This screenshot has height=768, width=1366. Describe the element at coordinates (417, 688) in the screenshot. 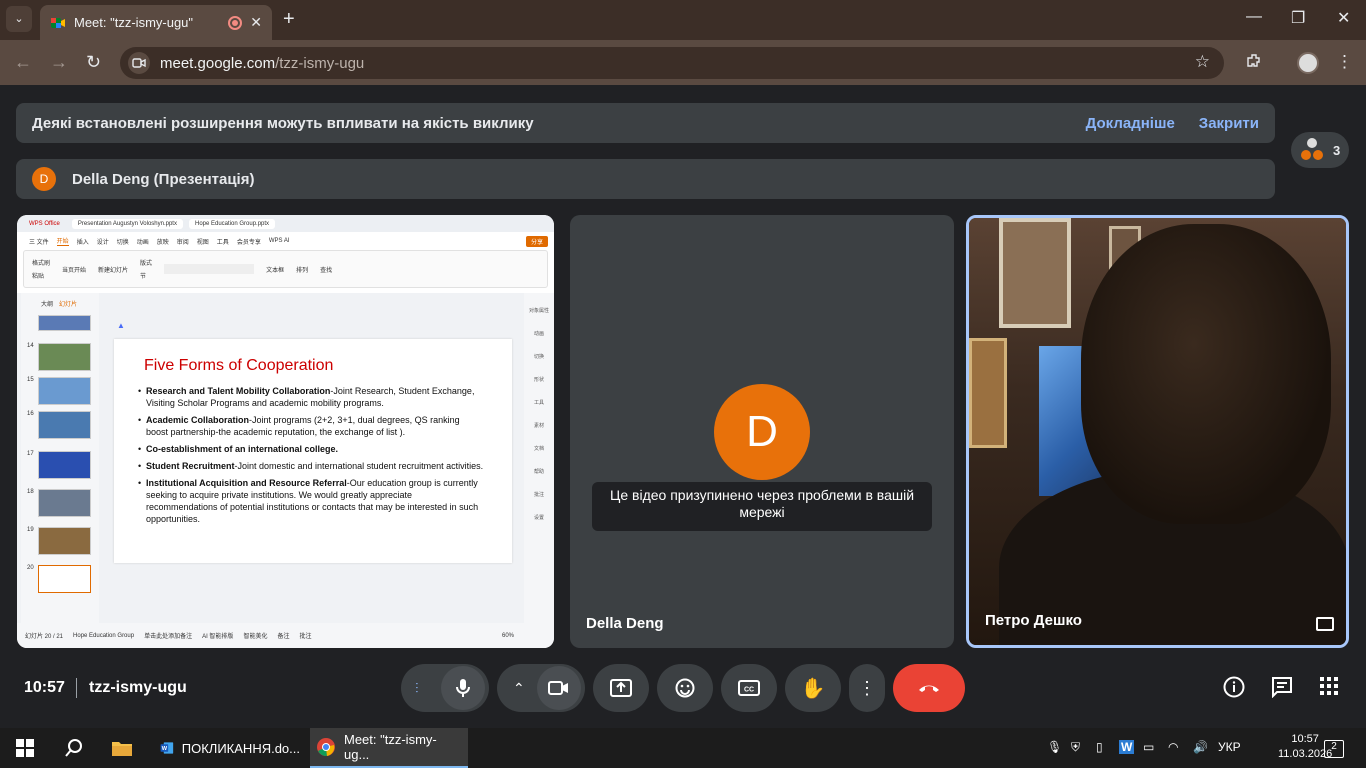

I see `audio-level-icon: ⫶` at that location.